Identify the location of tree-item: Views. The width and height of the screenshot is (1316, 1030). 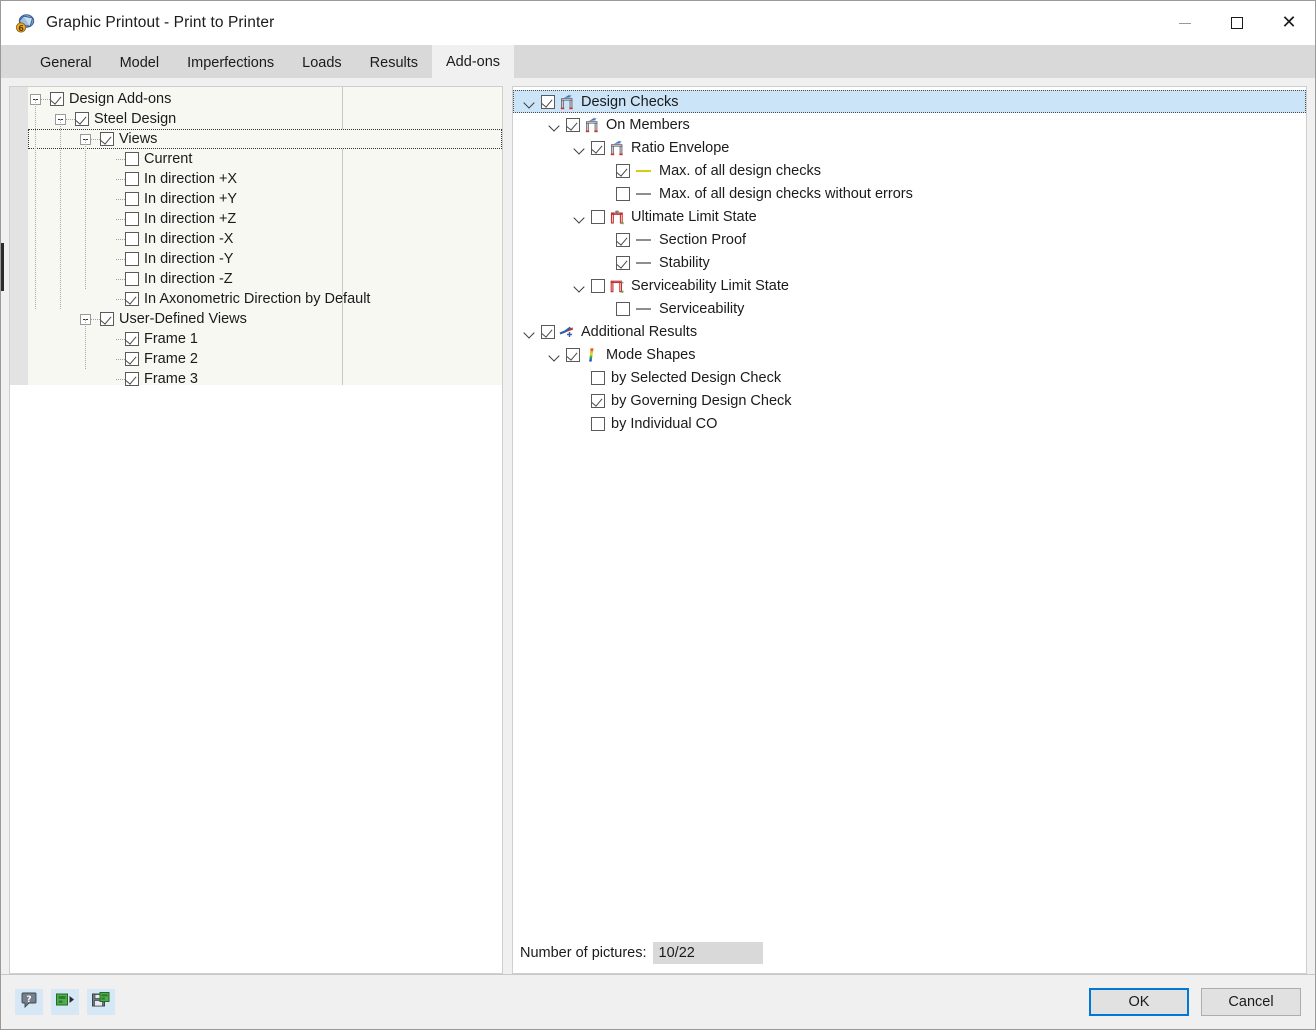
(265, 139).